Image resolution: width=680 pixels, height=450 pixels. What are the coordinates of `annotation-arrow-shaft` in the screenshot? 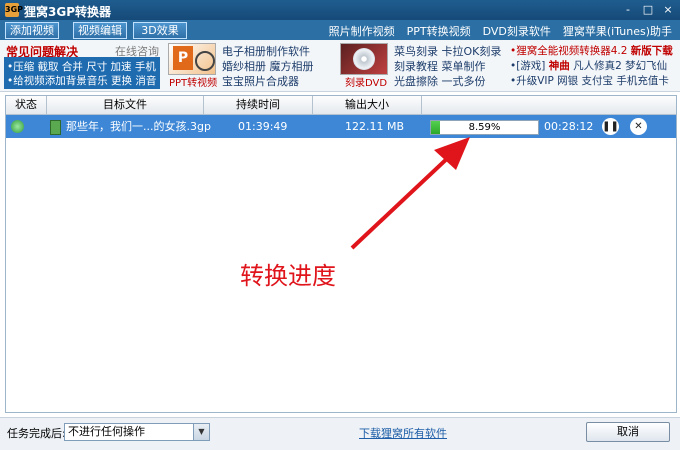 It's located at (402, 201).